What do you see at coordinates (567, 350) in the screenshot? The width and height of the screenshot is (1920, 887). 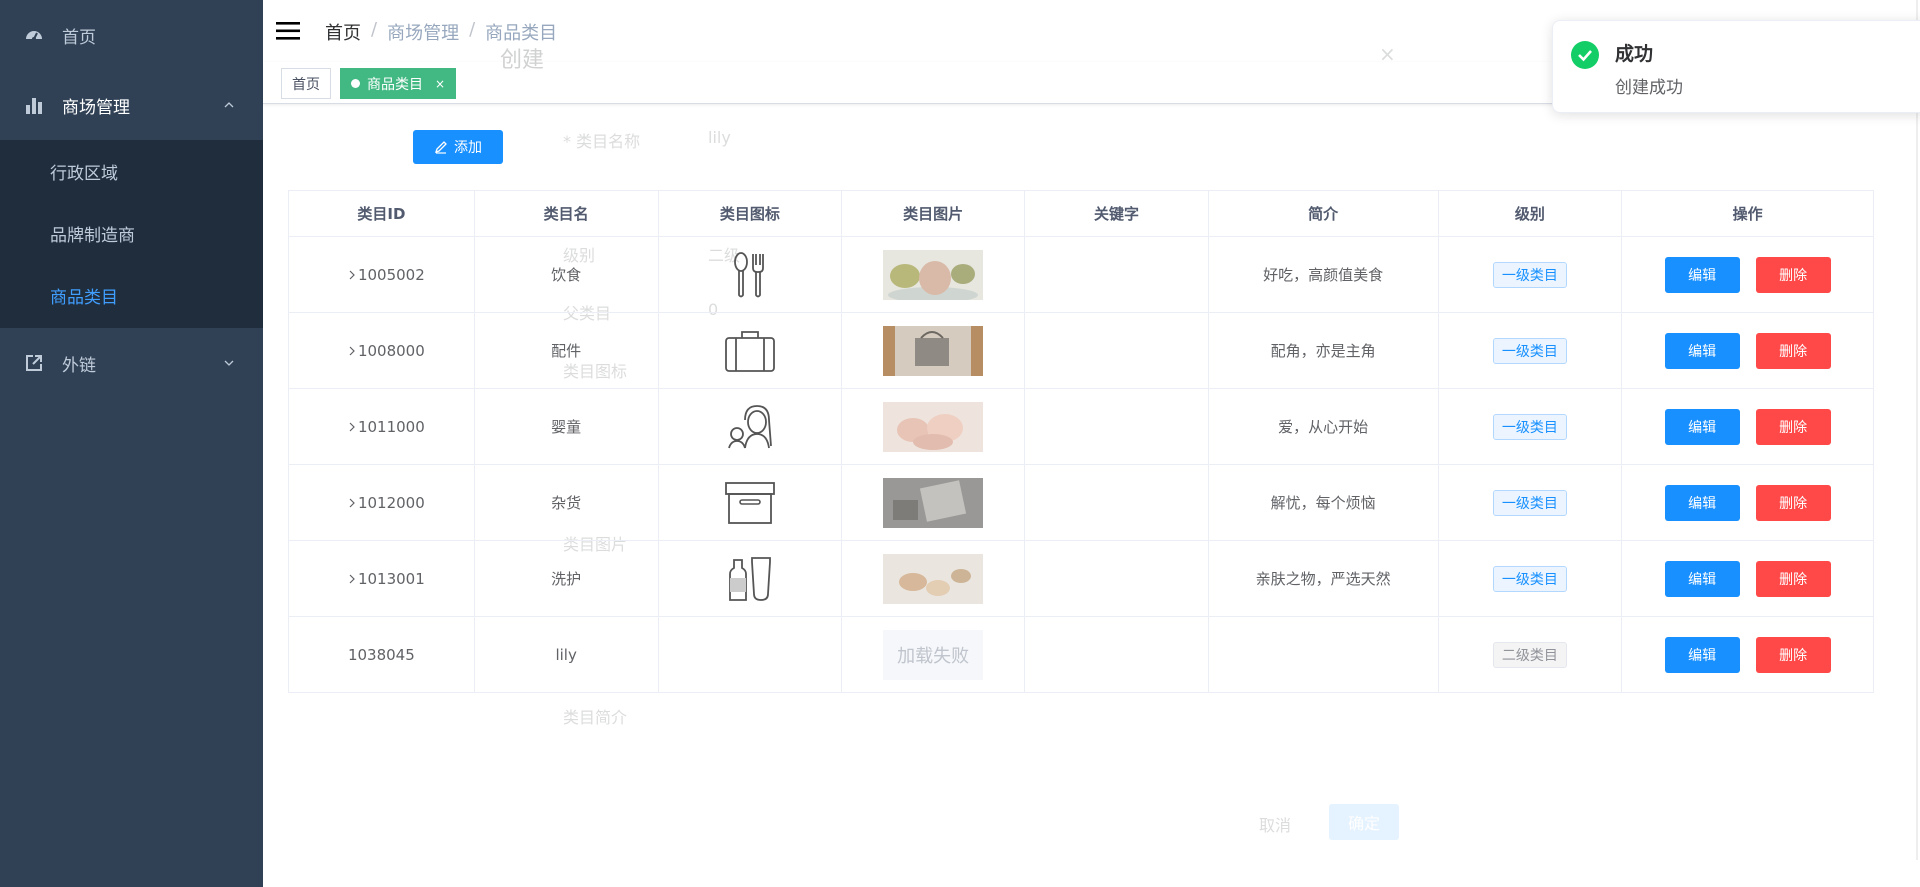 I see `cell-name: 配件` at bounding box center [567, 350].